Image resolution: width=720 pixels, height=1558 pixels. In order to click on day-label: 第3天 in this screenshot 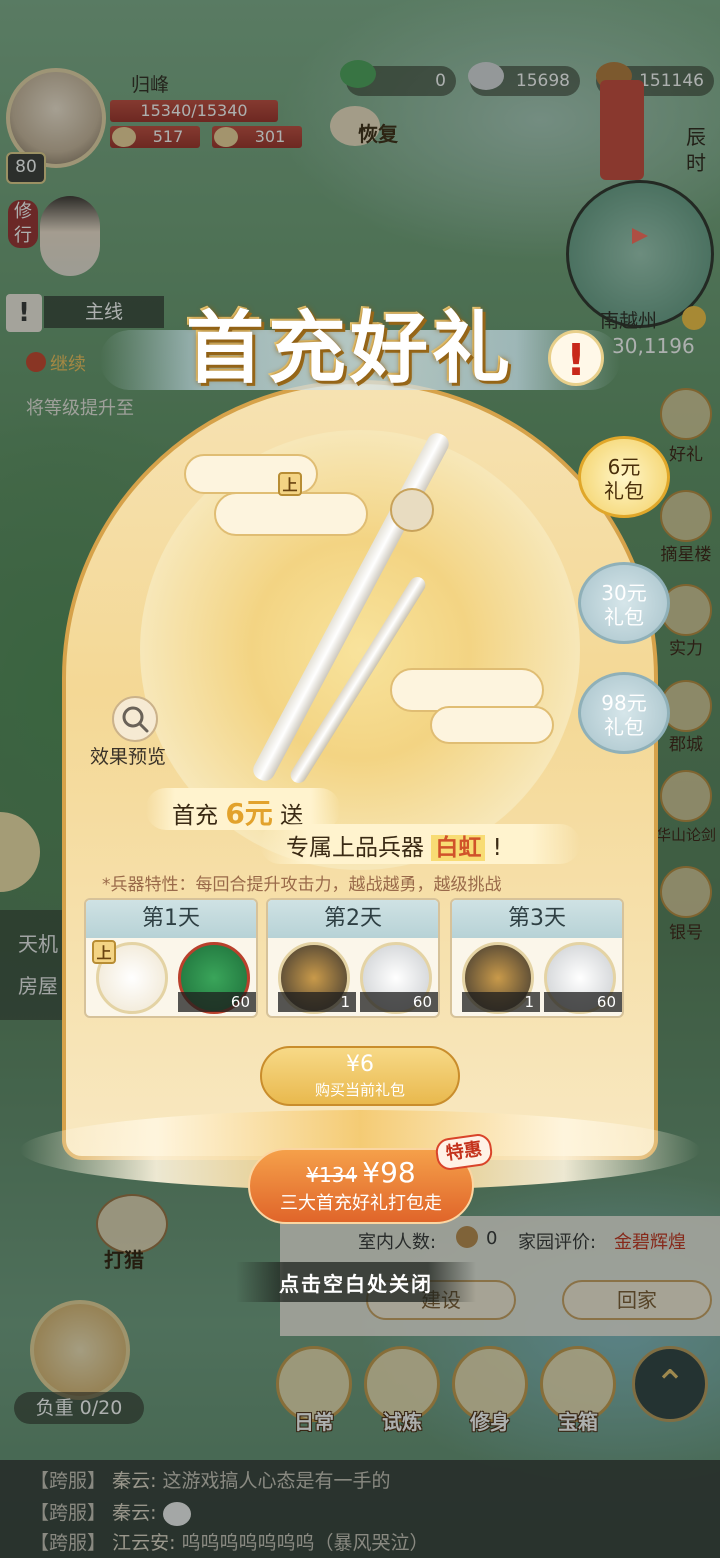, I will do `click(537, 919)`.